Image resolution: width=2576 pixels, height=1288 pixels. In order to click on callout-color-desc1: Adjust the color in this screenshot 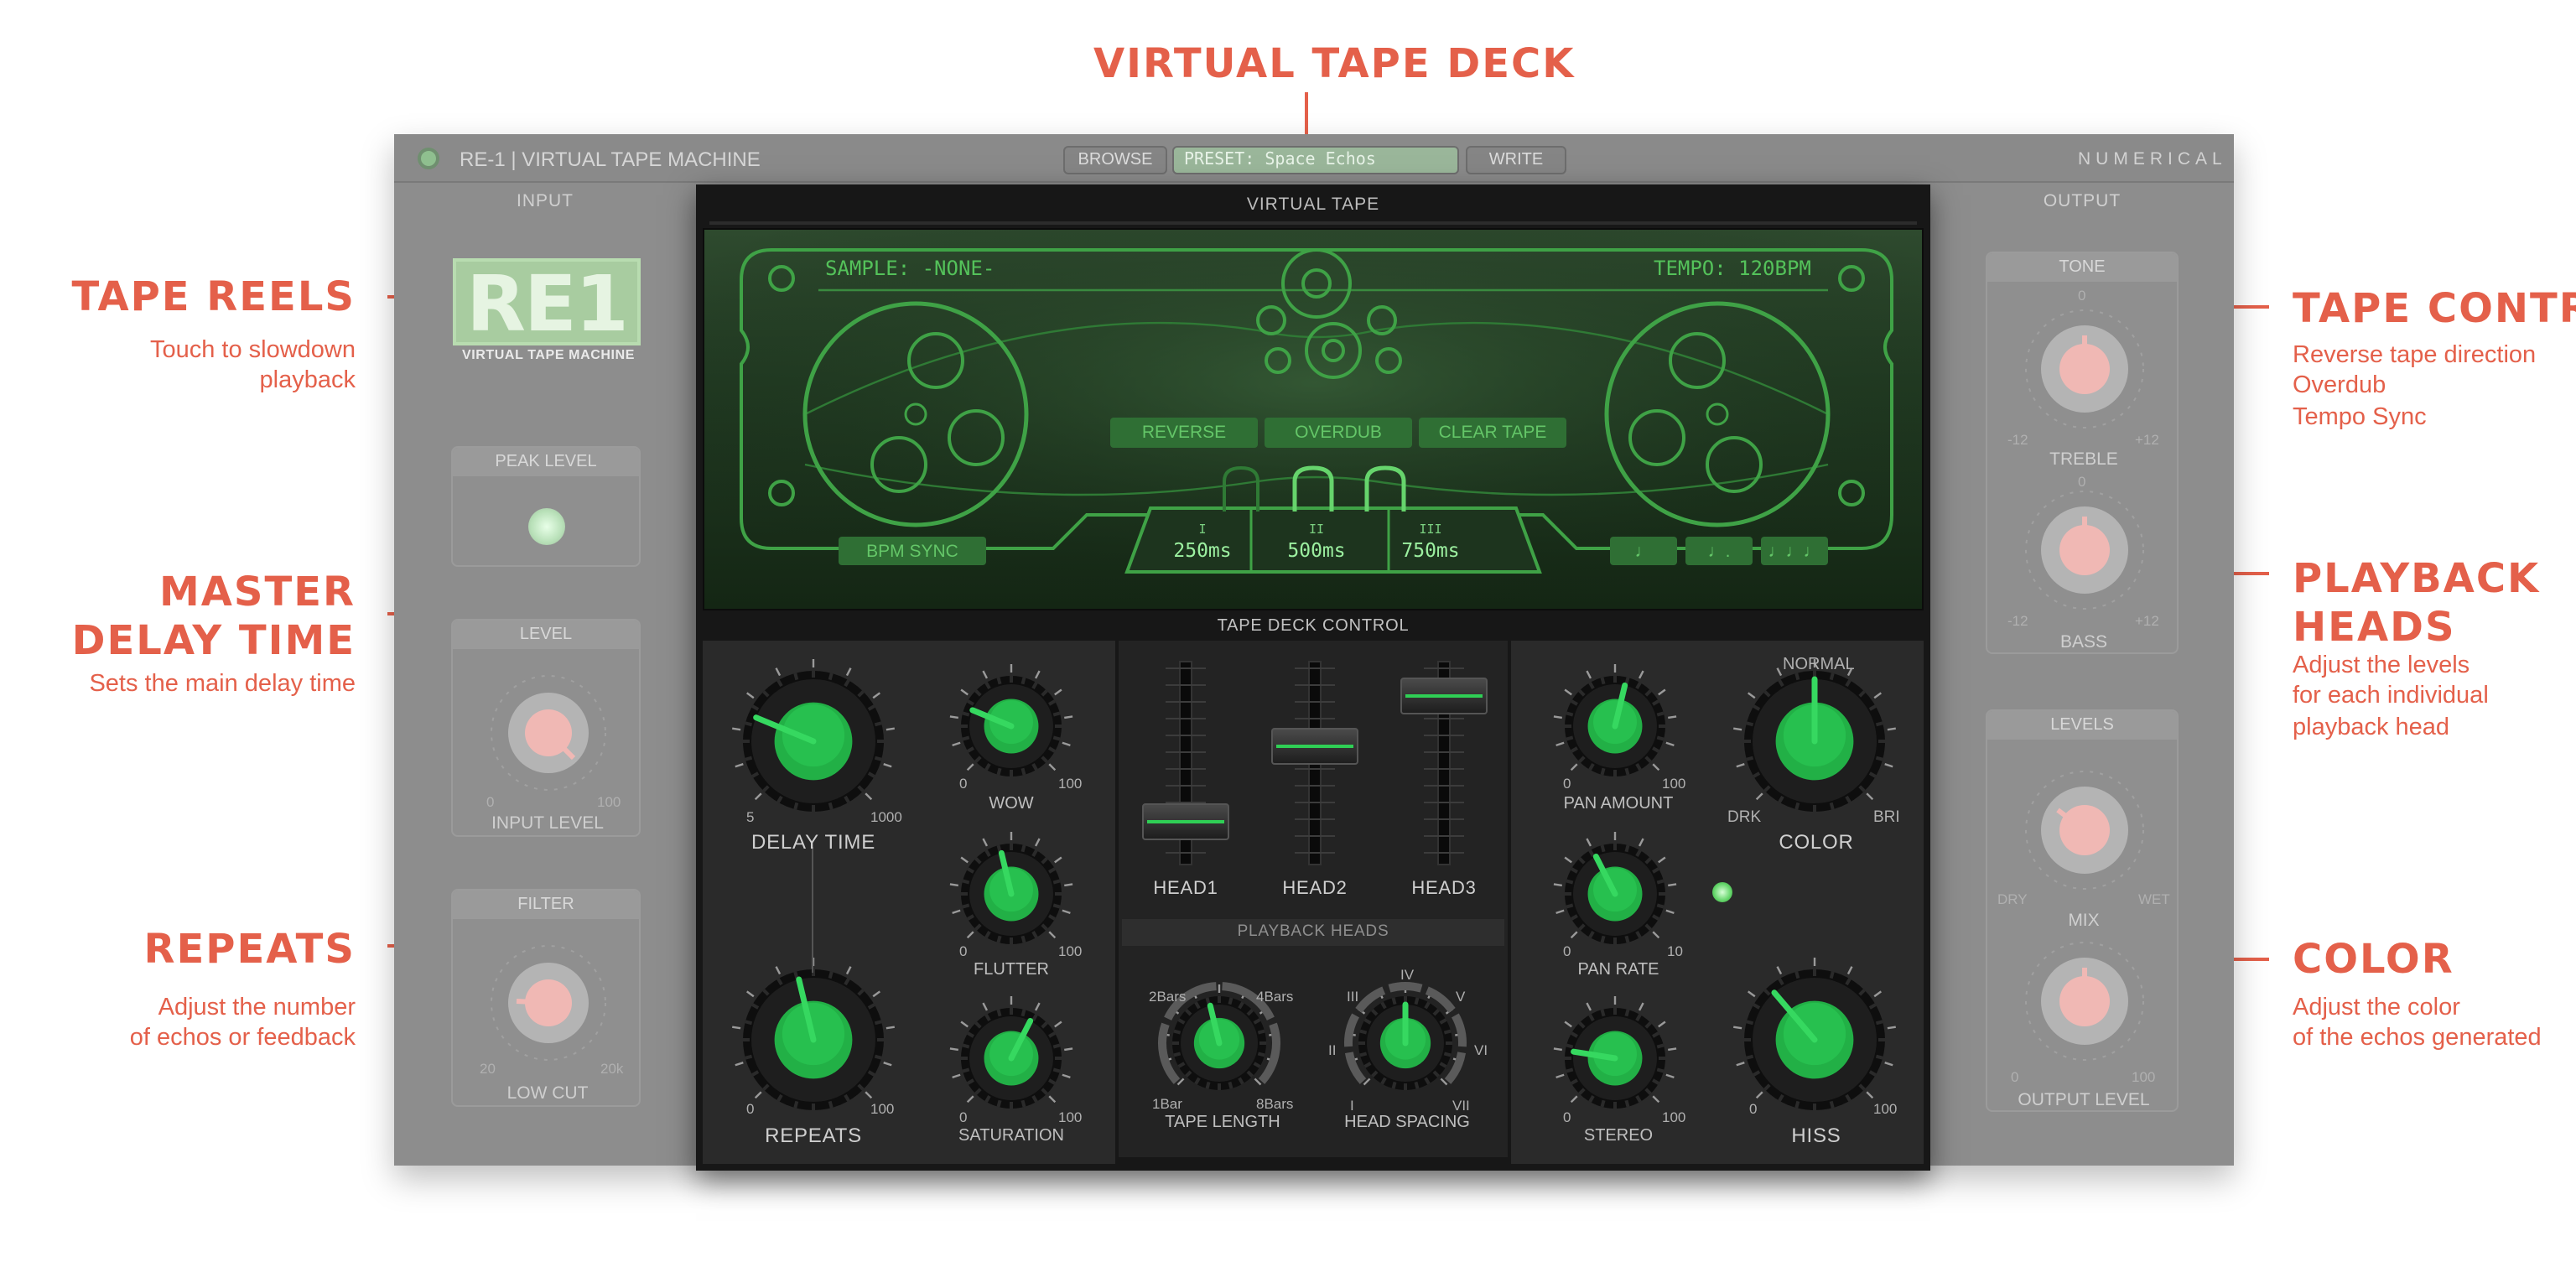, I will do `click(2376, 1008)`.